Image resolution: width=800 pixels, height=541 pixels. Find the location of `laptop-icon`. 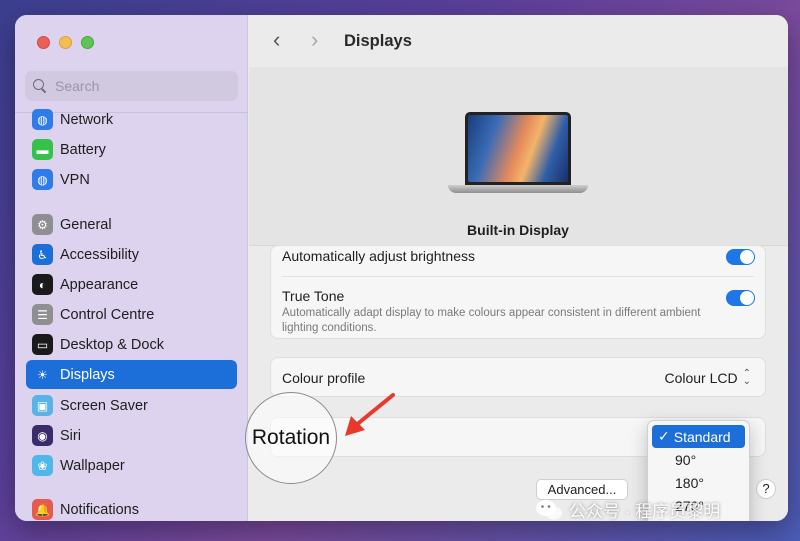

laptop-icon is located at coordinates (518, 154).